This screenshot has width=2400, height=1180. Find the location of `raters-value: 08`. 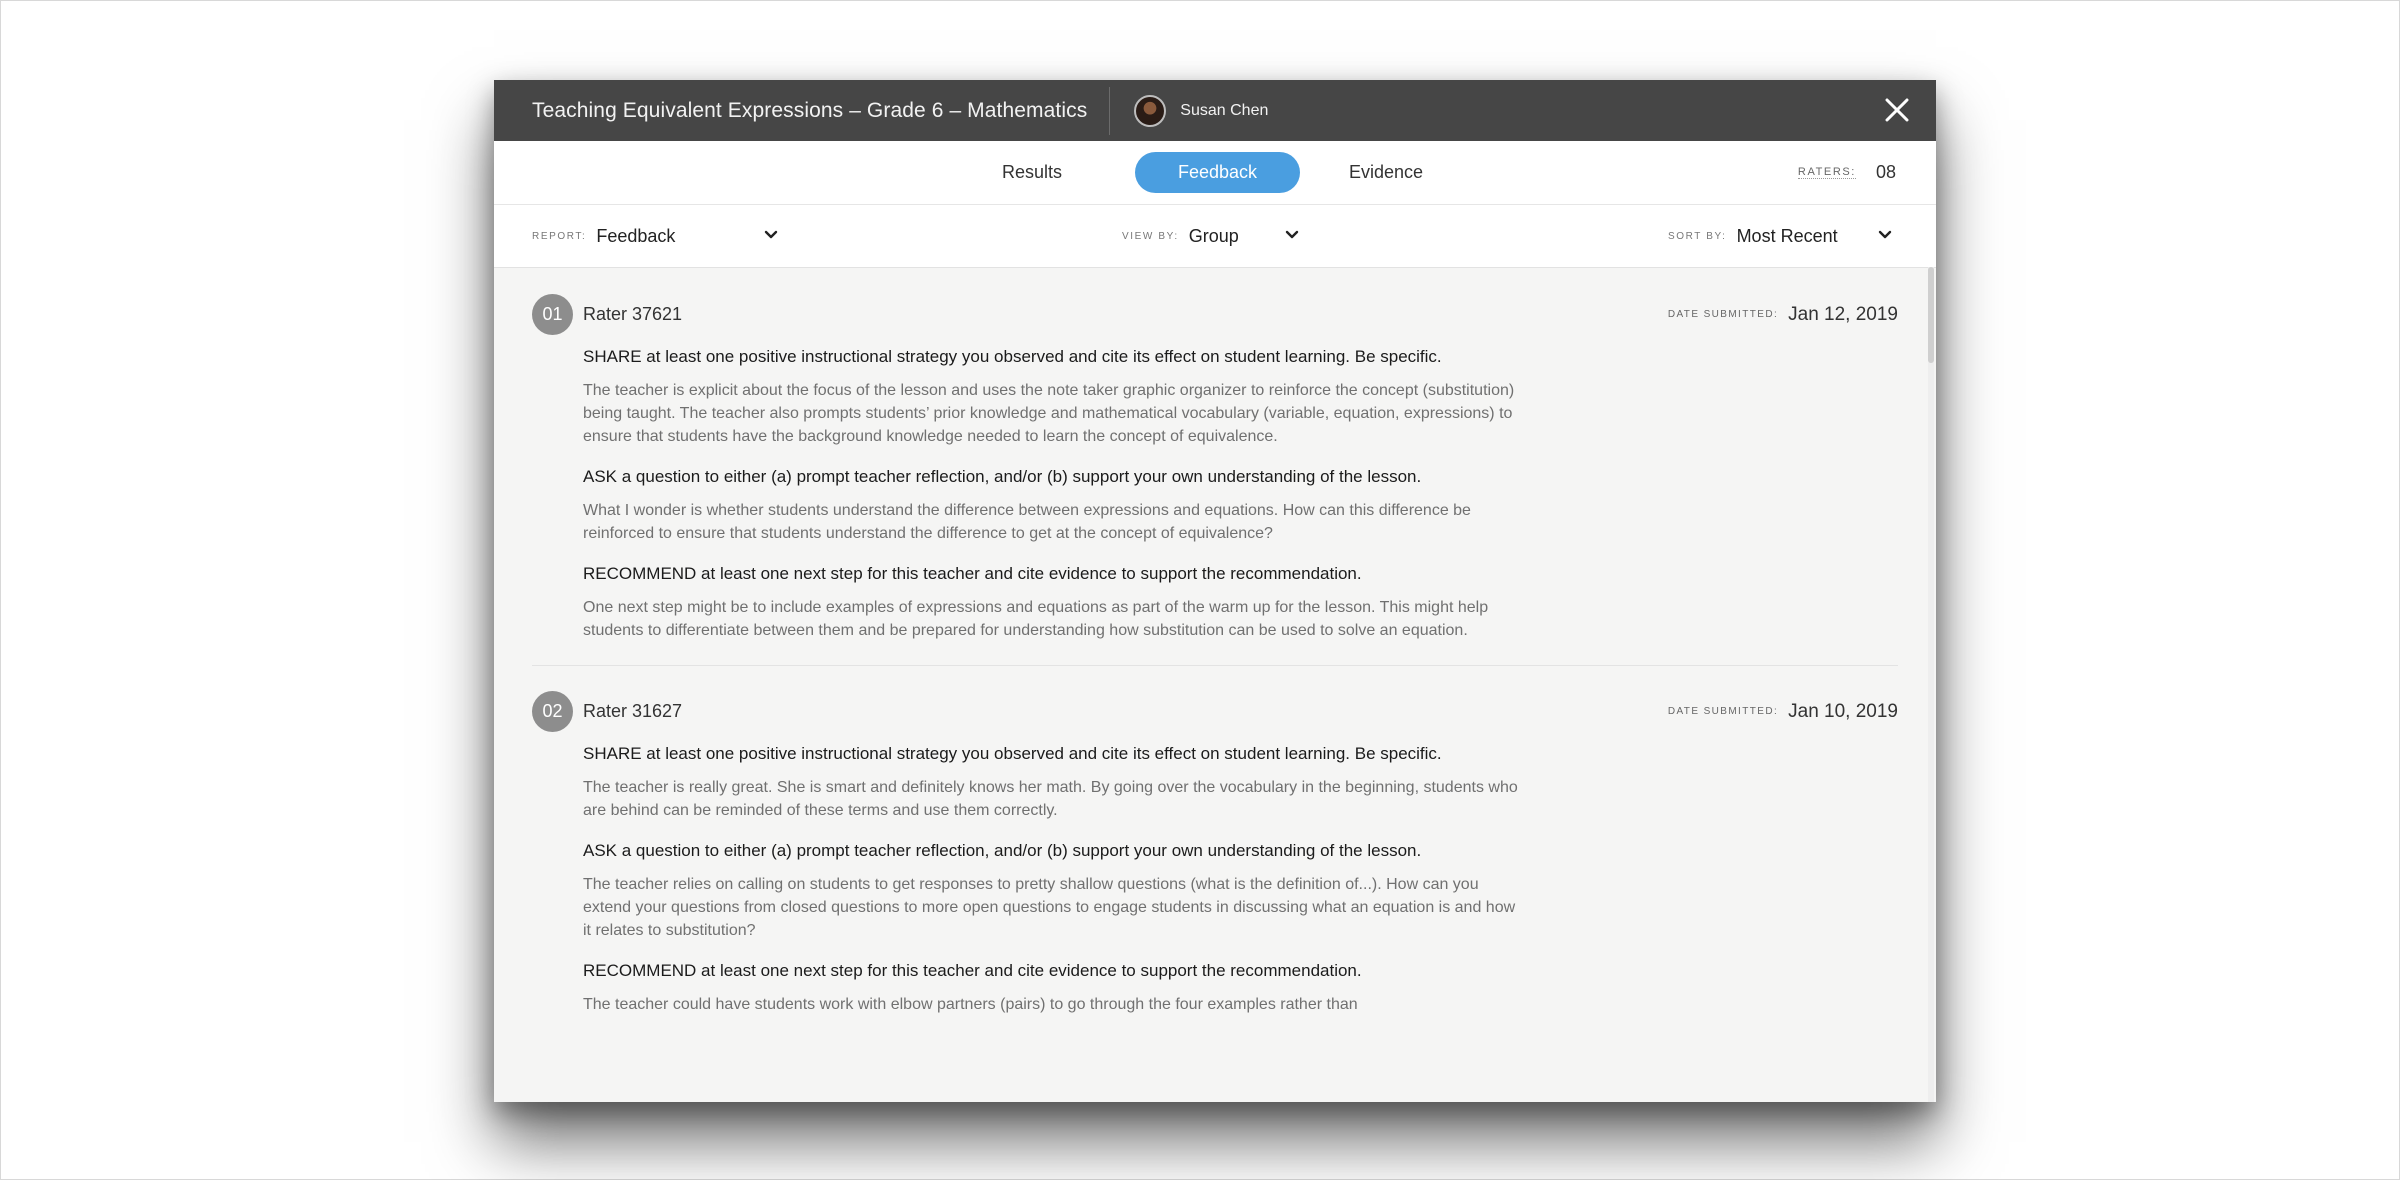

raters-value: 08 is located at coordinates (1885, 172).